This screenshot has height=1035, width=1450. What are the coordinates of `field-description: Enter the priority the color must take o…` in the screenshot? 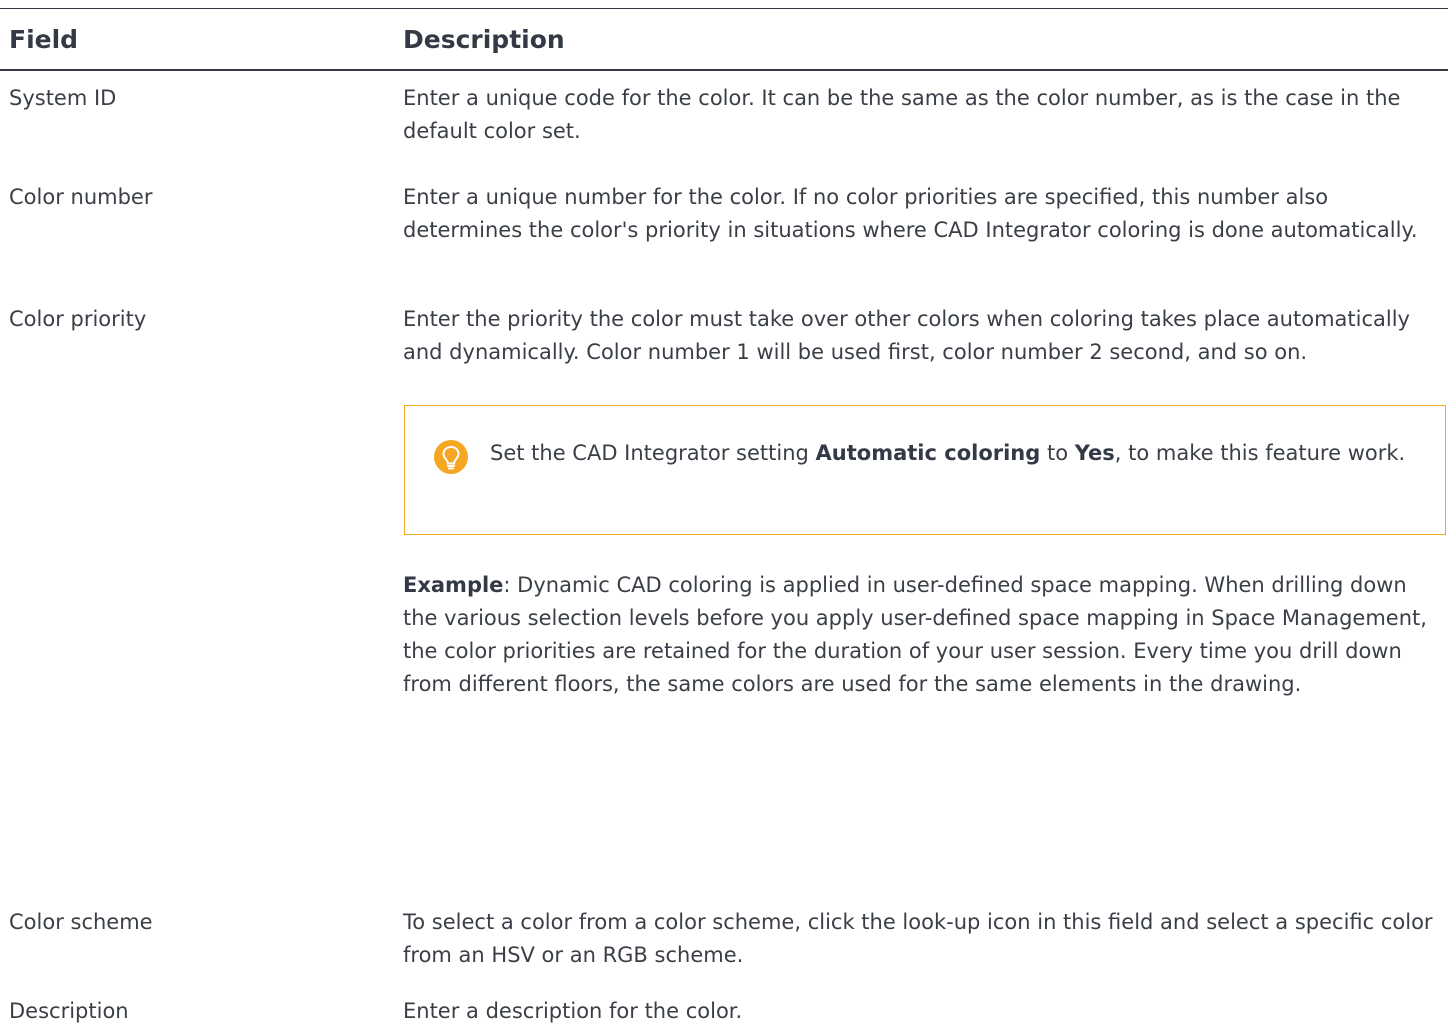 It's located at (906, 335).